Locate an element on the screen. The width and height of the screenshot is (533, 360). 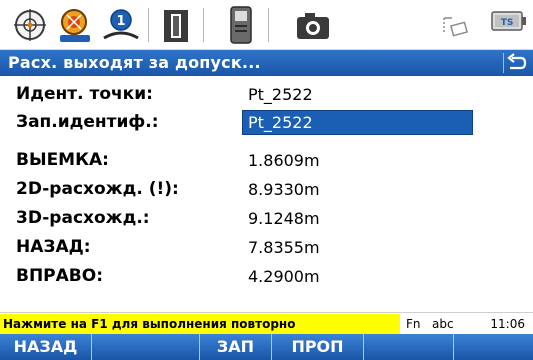
controller-icon is located at coordinates (241, 25).